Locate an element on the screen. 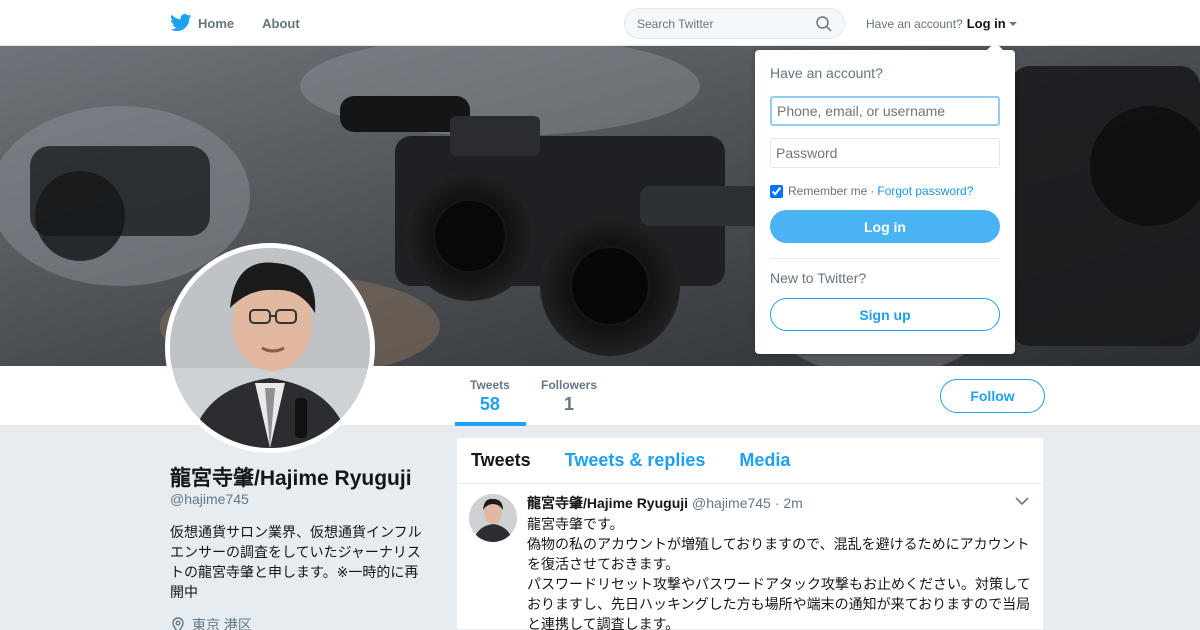 The height and width of the screenshot is (630, 1200). nav-about: About is located at coordinates (281, 23).